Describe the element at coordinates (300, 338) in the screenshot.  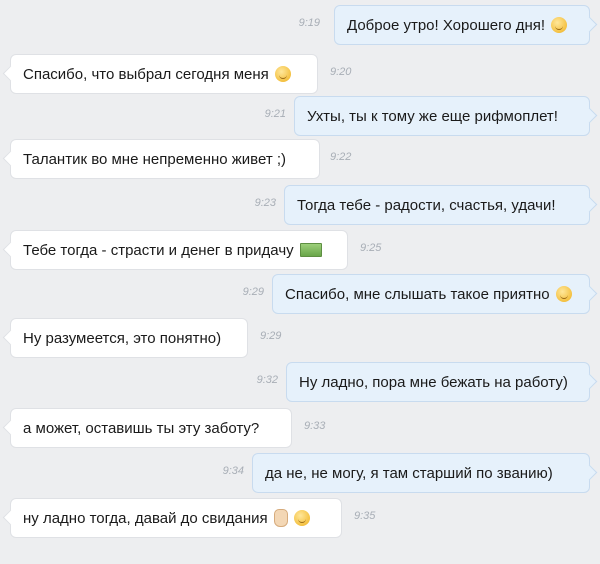
I see `message-row: Ну разумеется, это понятно) 9:29` at that location.